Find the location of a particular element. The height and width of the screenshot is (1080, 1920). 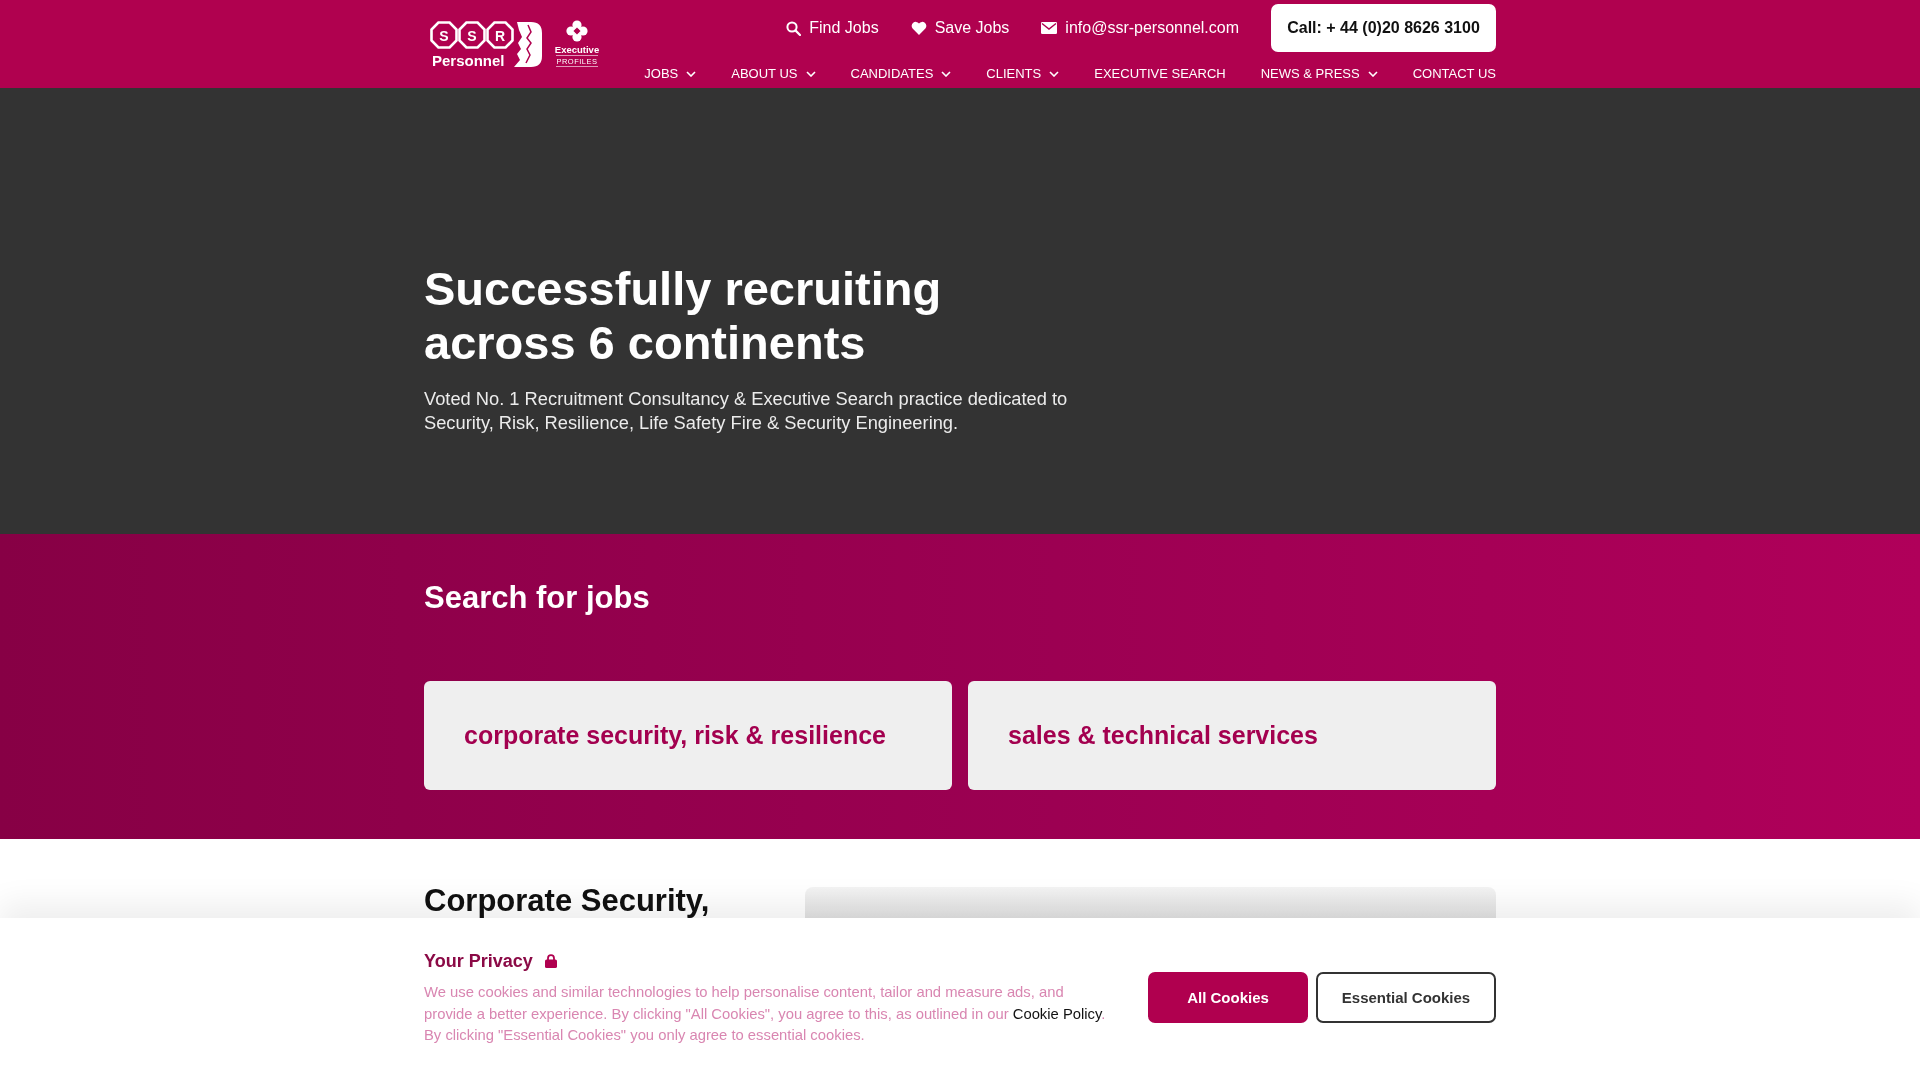

hero-heading: Successfully recruiting across 6 continents is located at coordinates (683, 316).